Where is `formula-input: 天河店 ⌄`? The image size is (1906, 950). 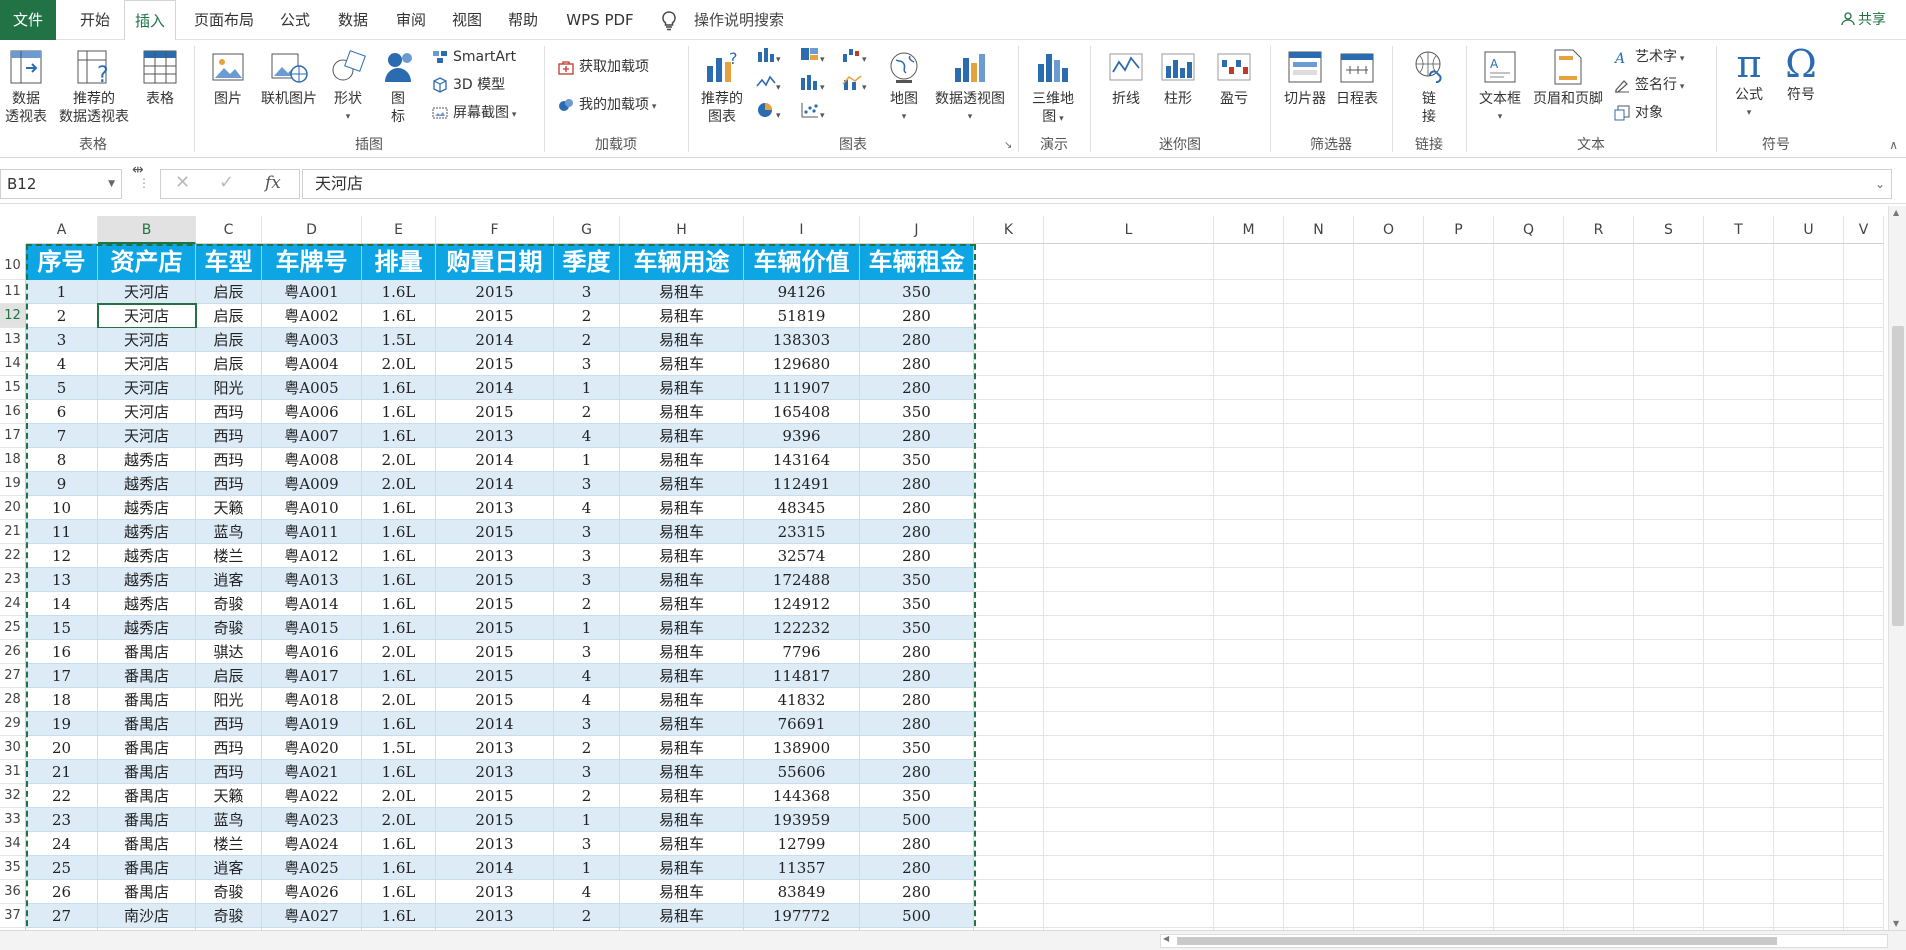
formula-input: 天河店 ⌄ is located at coordinates (1097, 184).